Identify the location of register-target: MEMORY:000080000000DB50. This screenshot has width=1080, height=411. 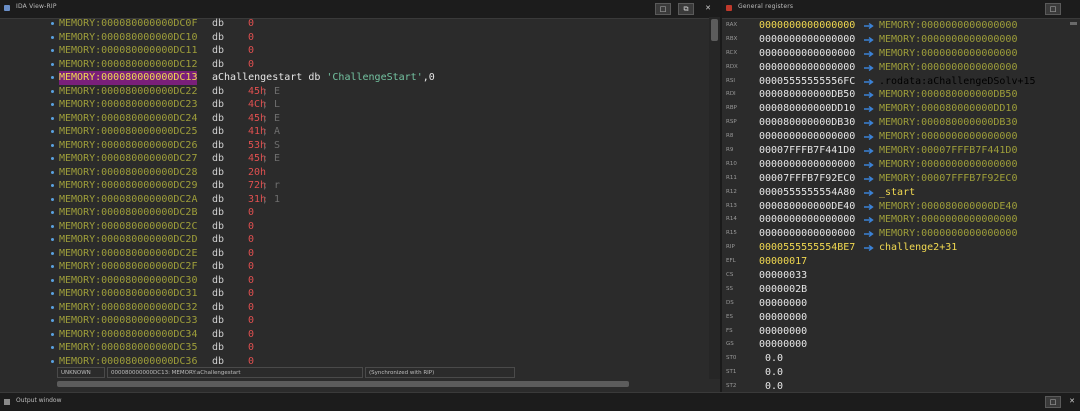
(948, 95).